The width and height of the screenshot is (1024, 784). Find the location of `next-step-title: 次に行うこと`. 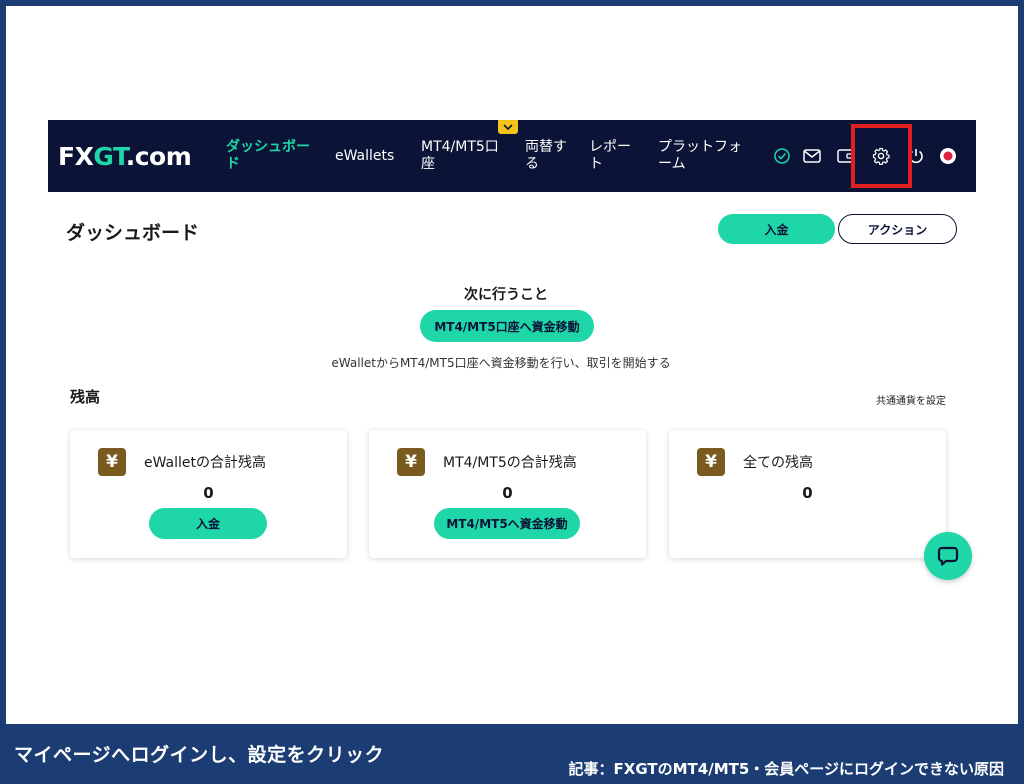

next-step-title: 次に行うこと is located at coordinates (506, 295).